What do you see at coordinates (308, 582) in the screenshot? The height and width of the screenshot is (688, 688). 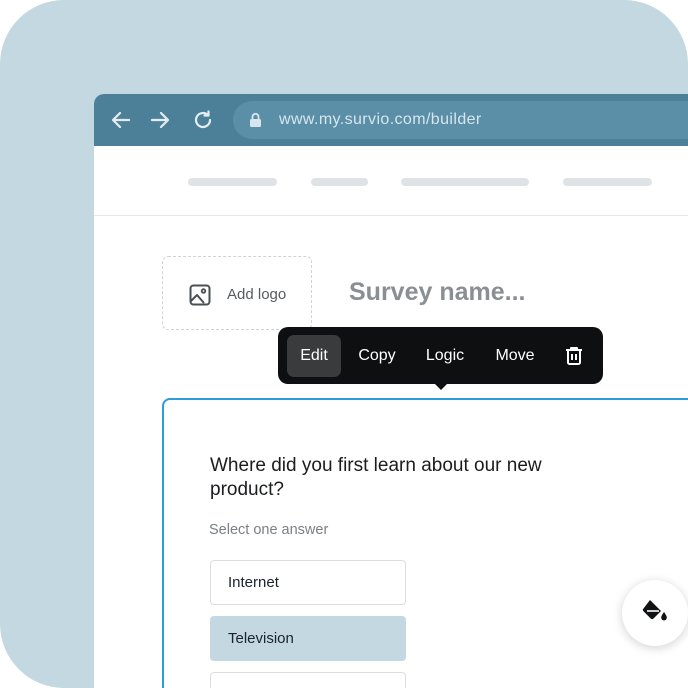 I see `answer-option-internet: Internet` at bounding box center [308, 582].